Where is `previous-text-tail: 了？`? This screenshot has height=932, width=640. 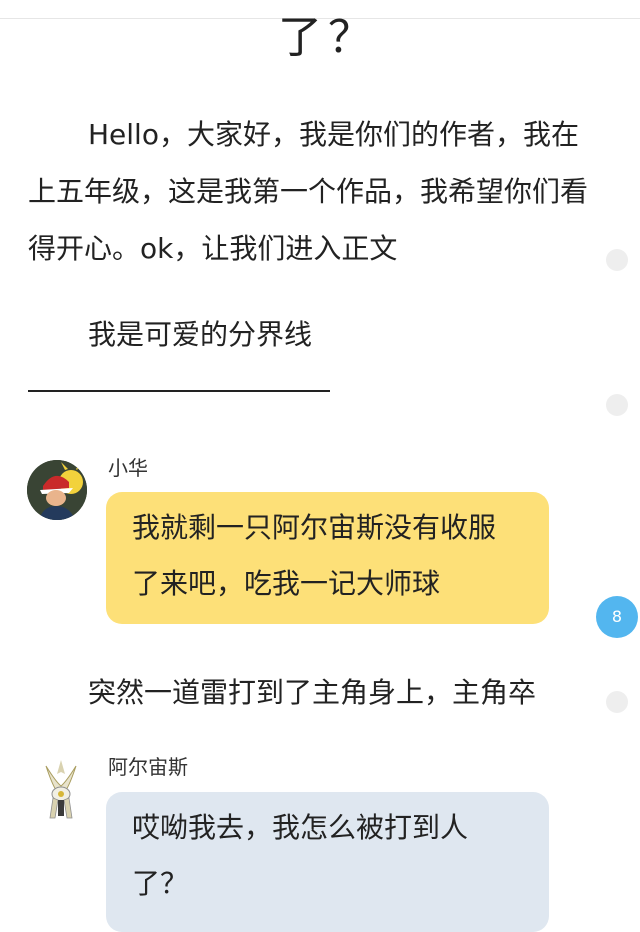
previous-text-tail: 了？ is located at coordinates (328, 37).